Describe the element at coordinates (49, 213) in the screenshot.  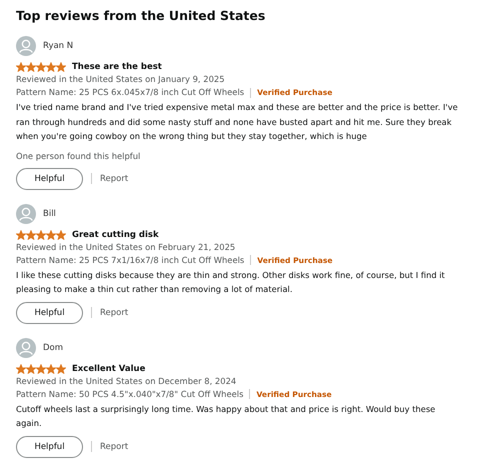
I see `reviewer-name: Bill` at that location.